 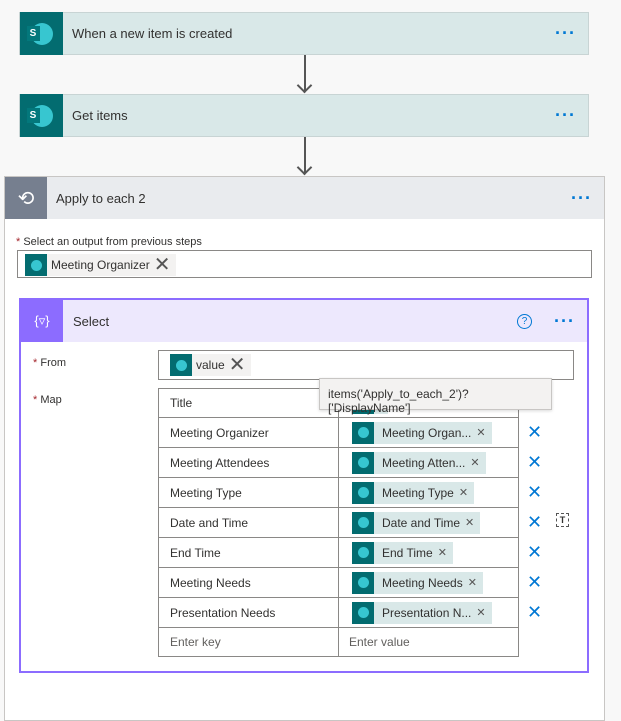 I want to click on token-label: End Time, so click(x=407, y=552).